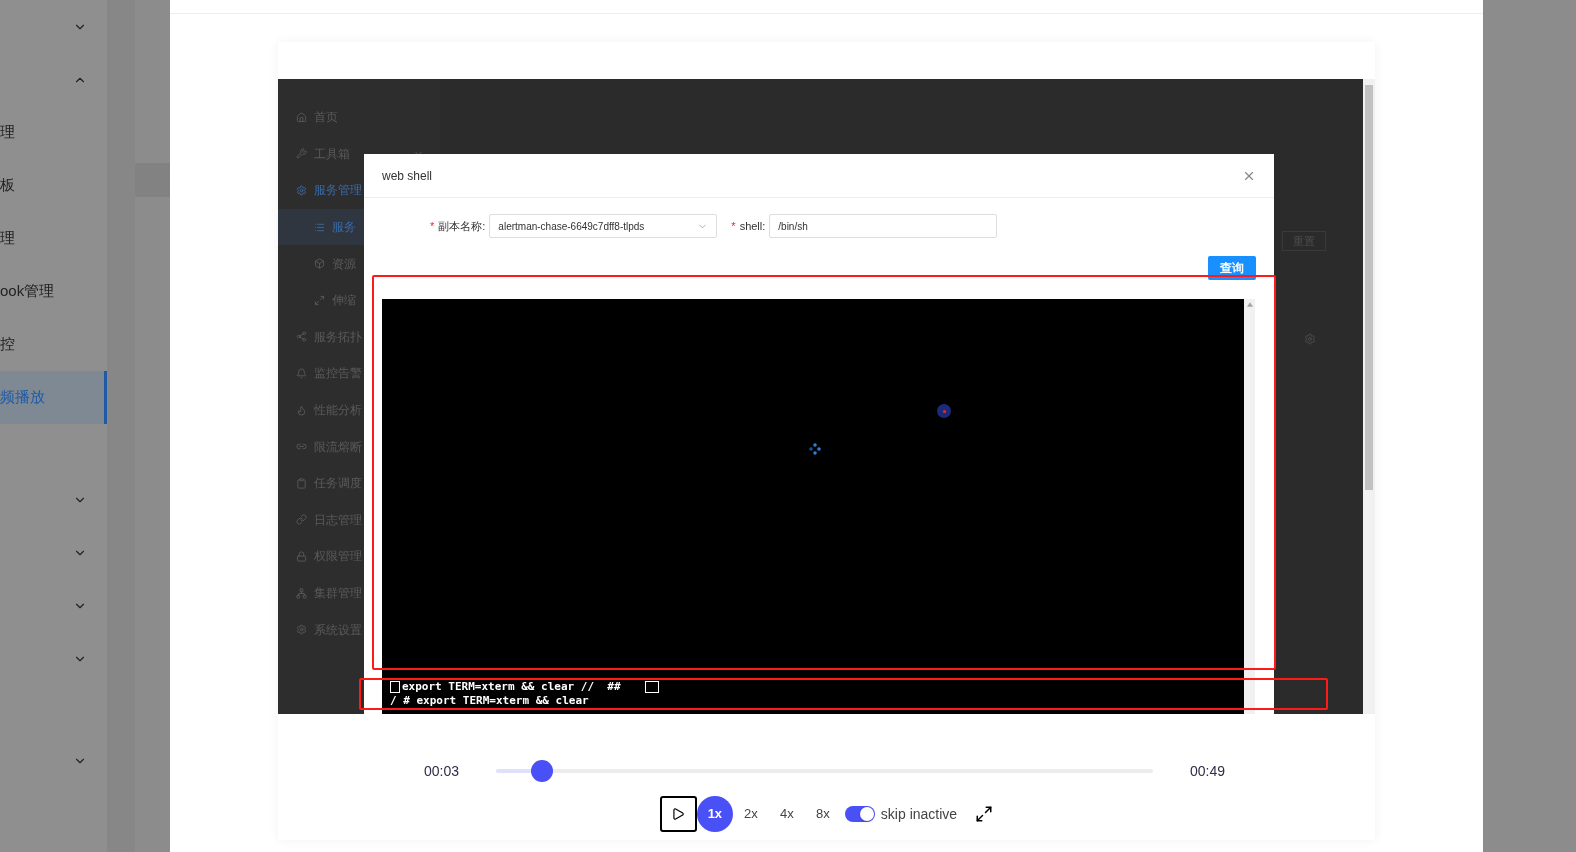  I want to click on play-button, so click(678, 814).